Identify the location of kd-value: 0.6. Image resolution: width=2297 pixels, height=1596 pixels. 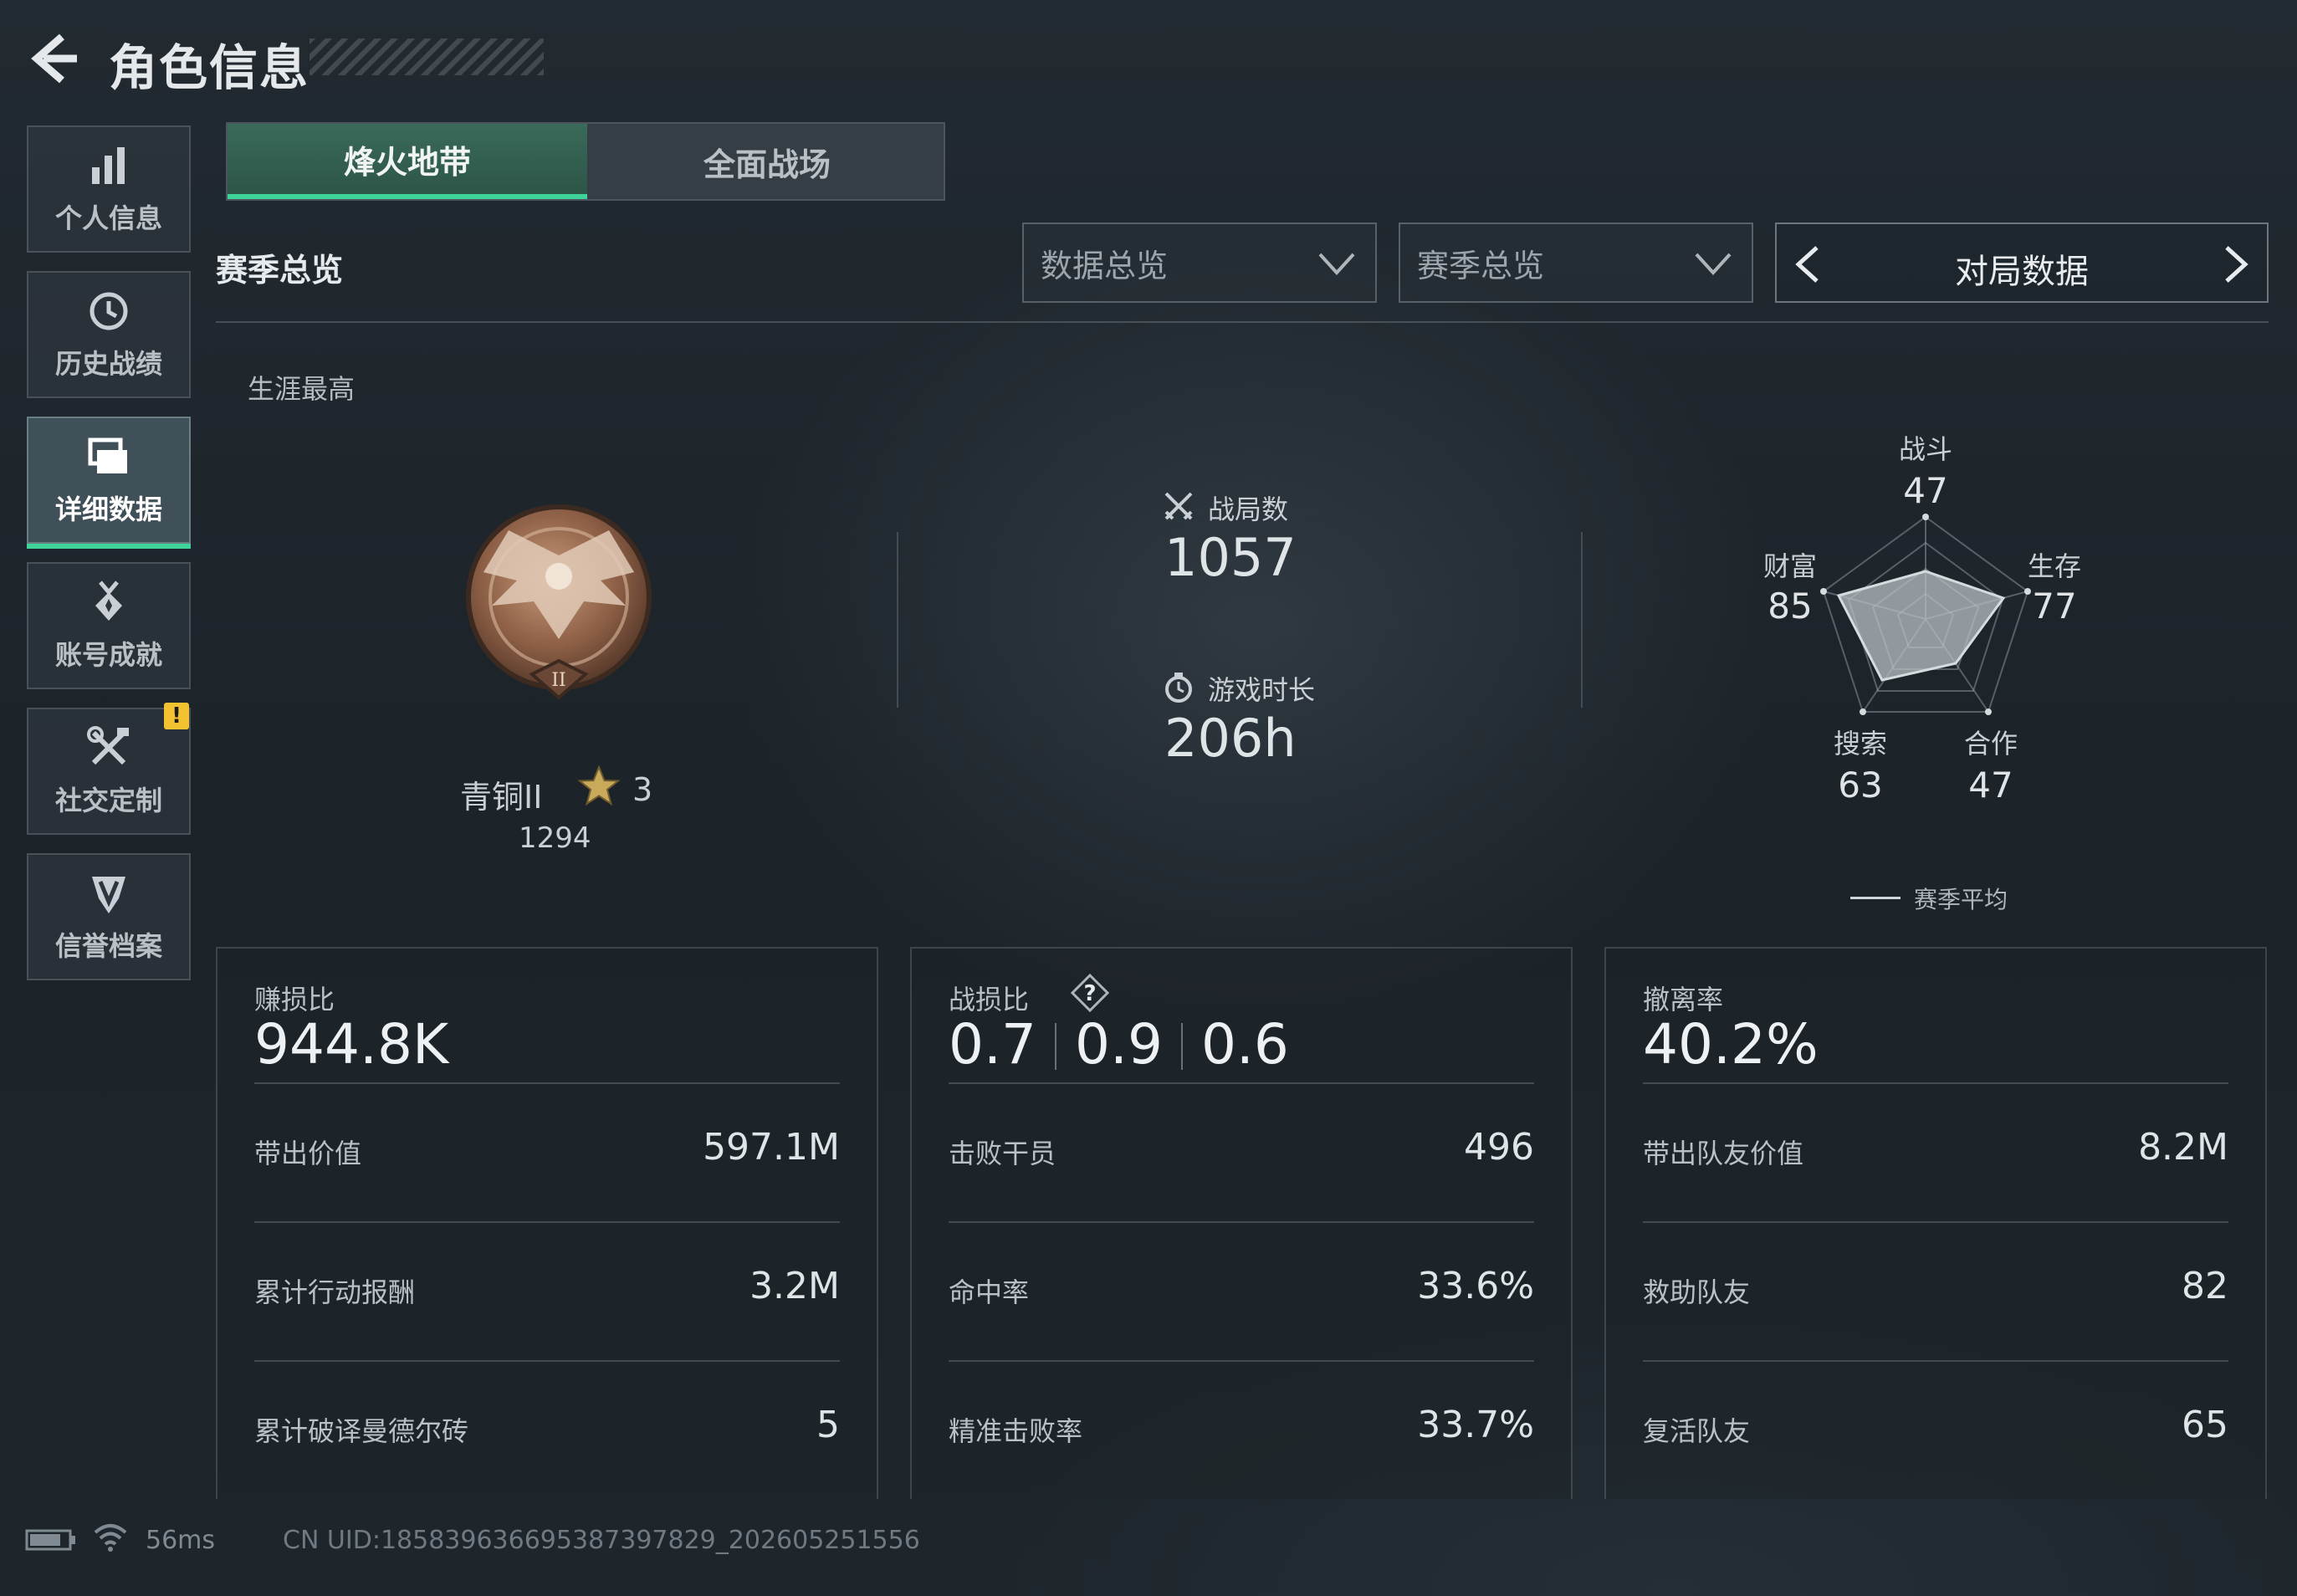
(1244, 1044).